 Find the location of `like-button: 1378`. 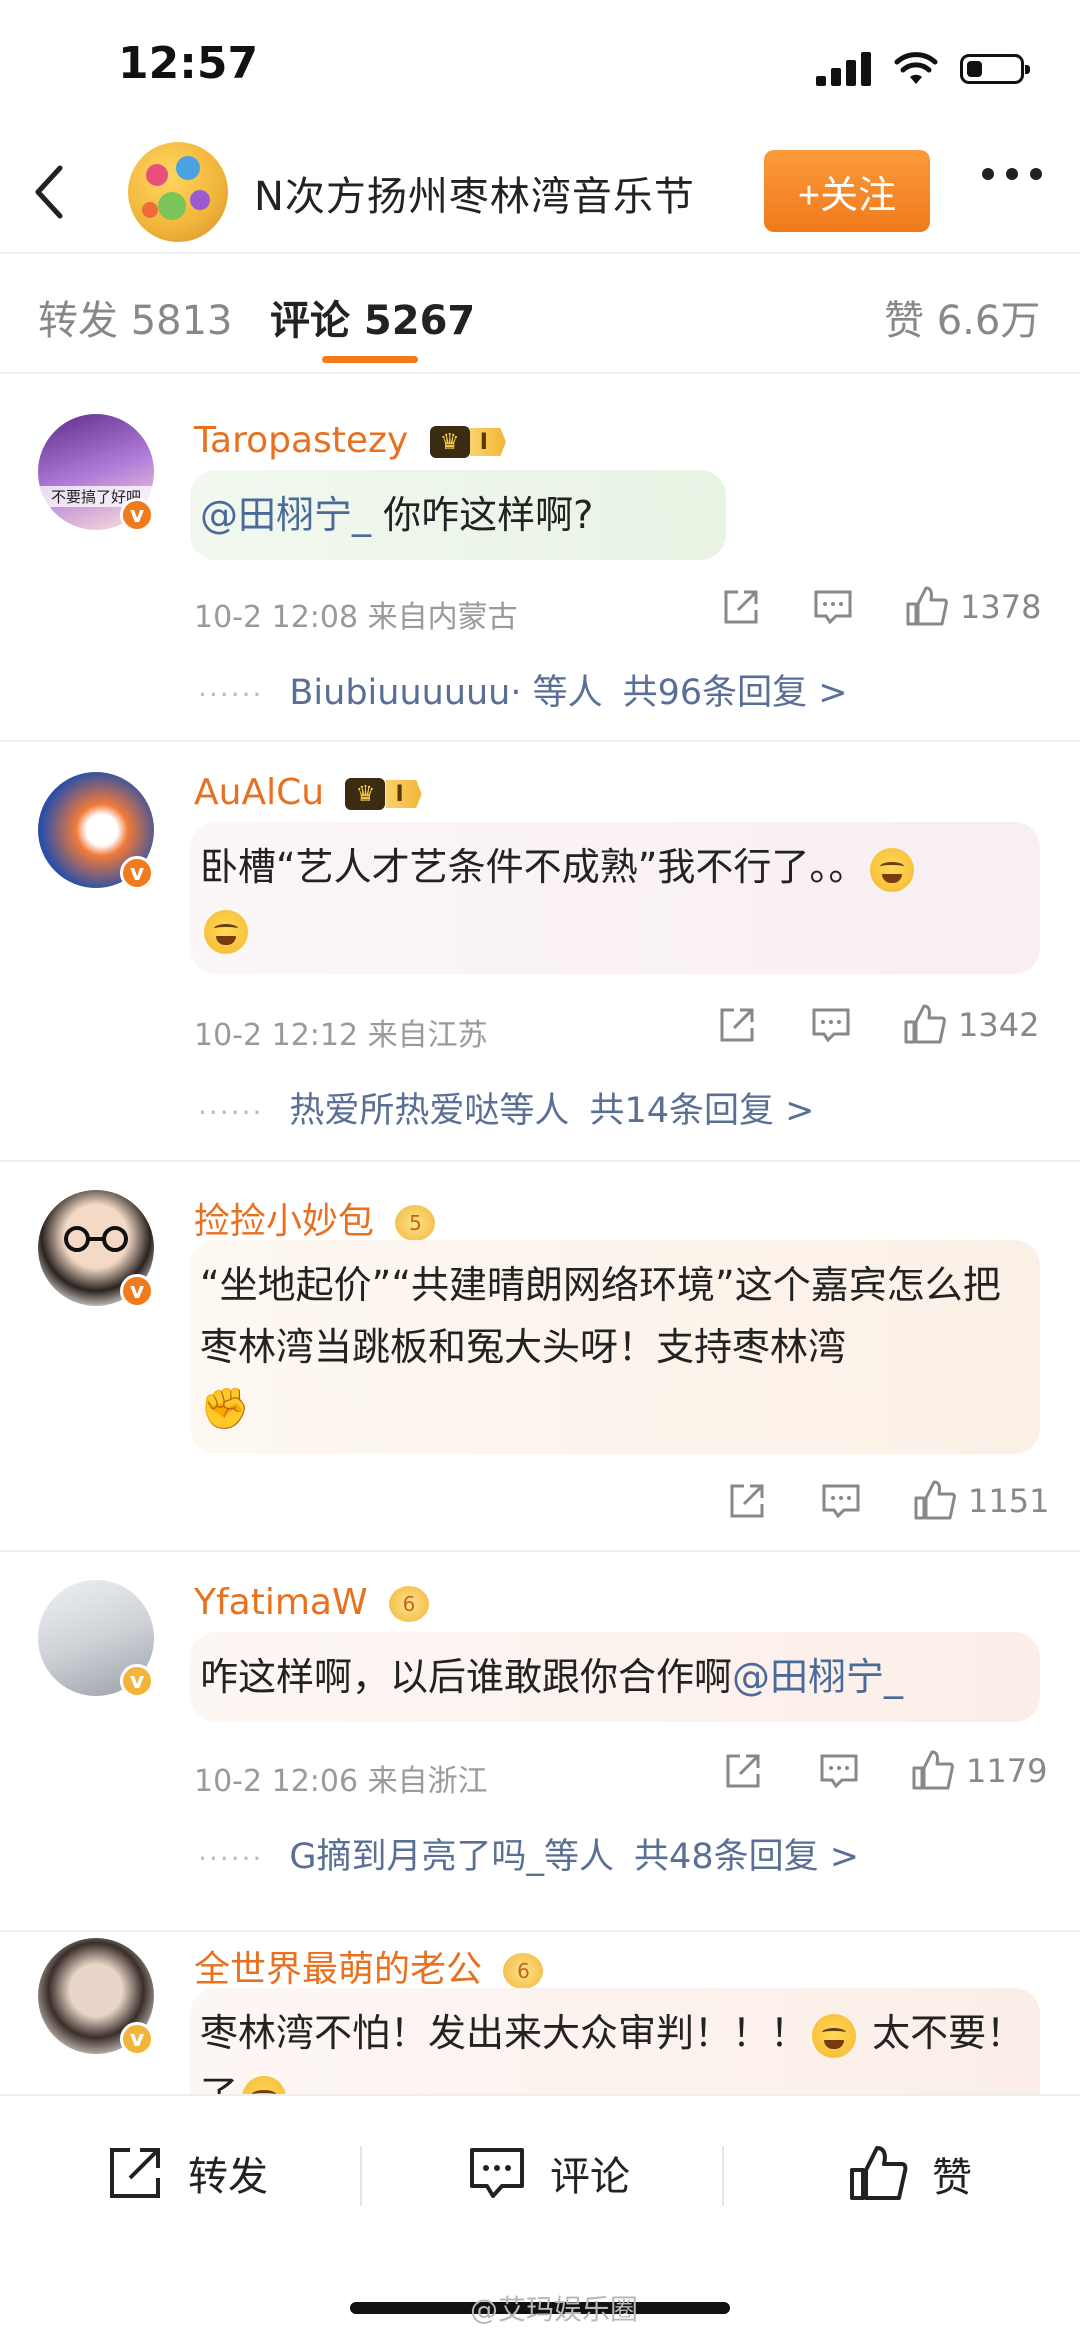

like-button: 1378 is located at coordinates (972, 607).